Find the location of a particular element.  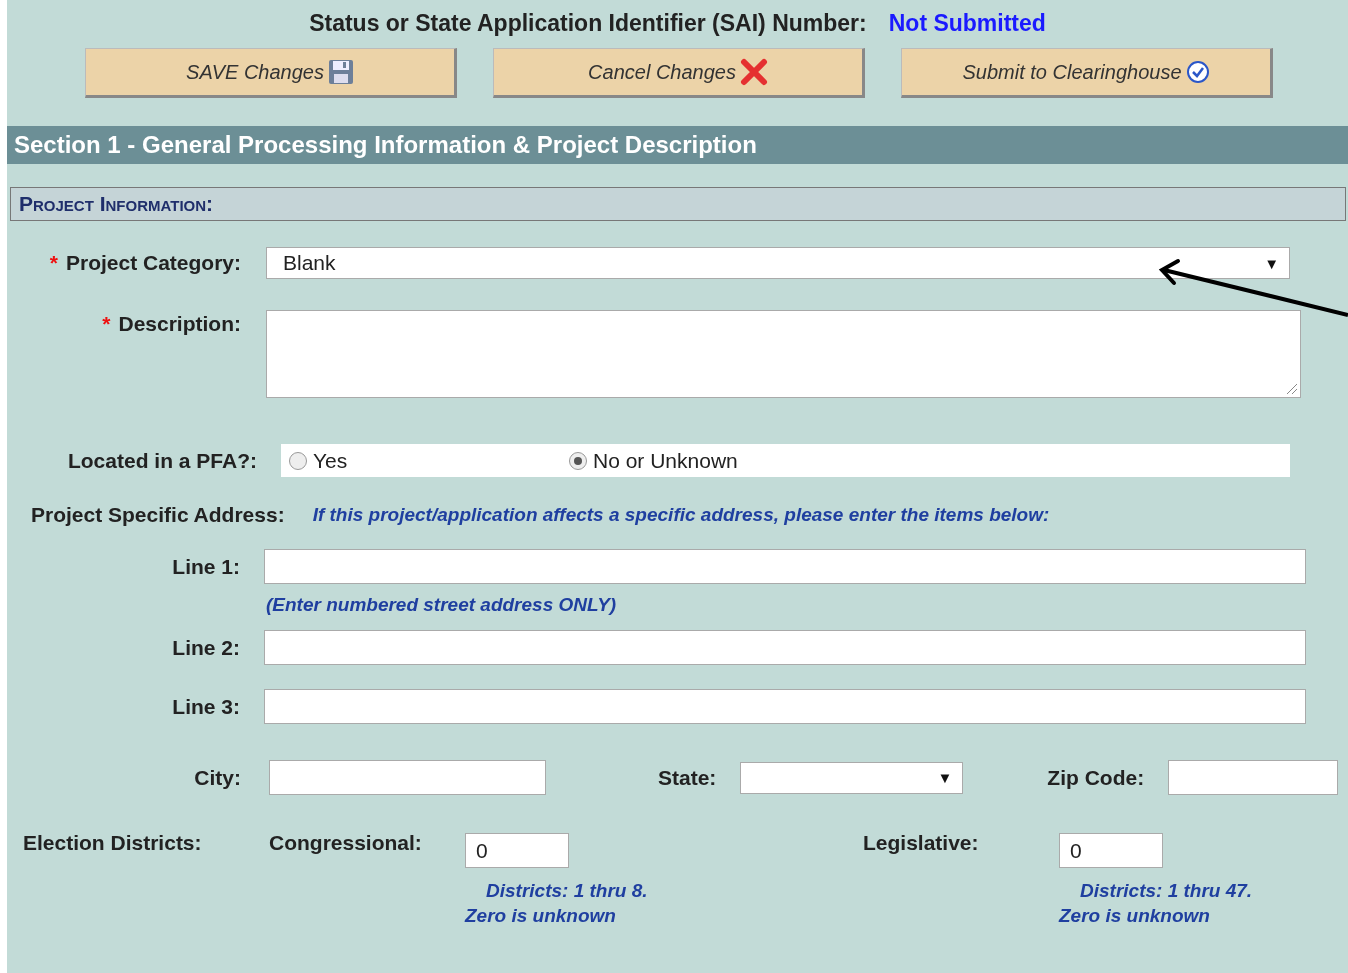

field-label: State: is located at coordinates (687, 777).